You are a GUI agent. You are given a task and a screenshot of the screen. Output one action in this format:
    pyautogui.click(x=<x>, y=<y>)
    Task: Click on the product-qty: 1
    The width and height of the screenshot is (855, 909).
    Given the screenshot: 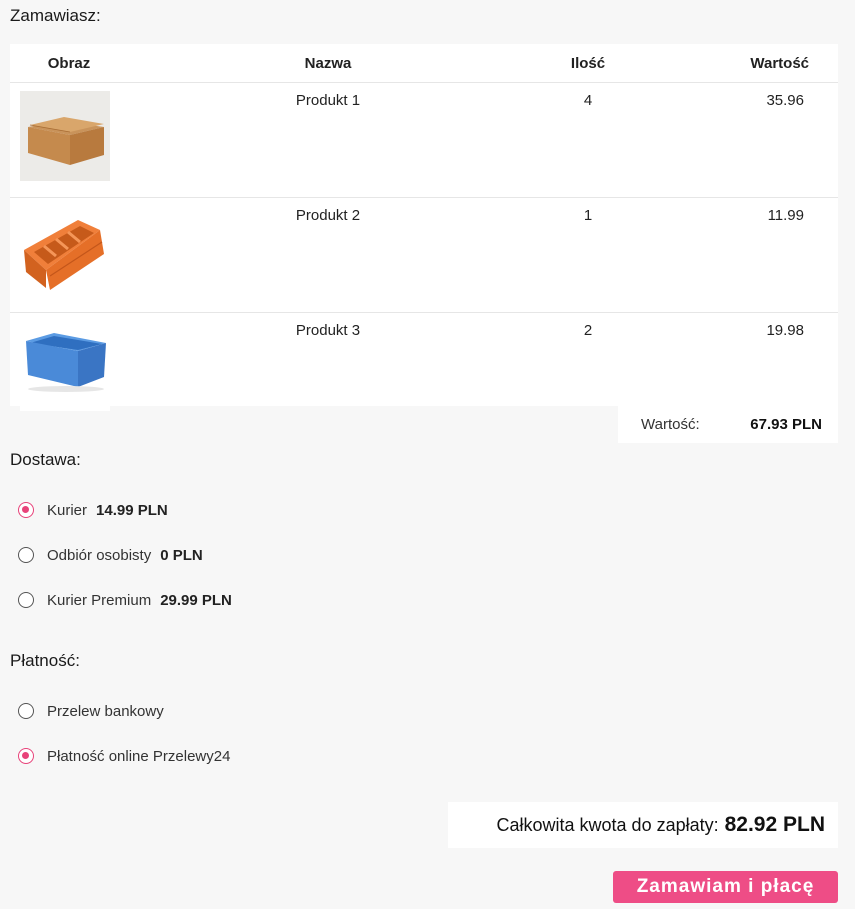 What is the action you would take?
    pyautogui.click(x=588, y=215)
    